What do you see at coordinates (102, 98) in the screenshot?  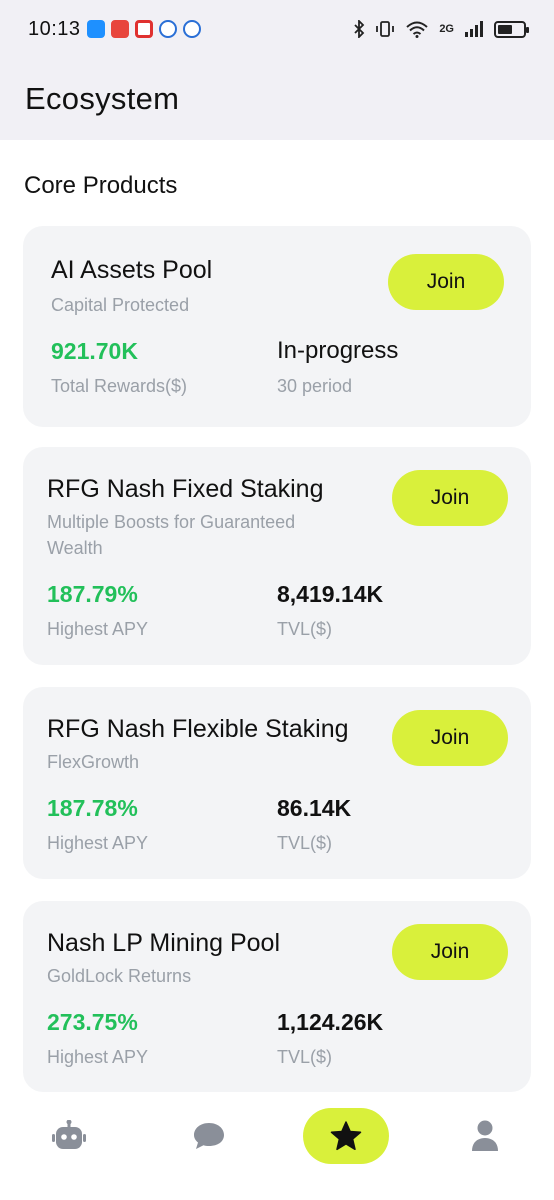 I see `page-title: Ecosystem` at bounding box center [102, 98].